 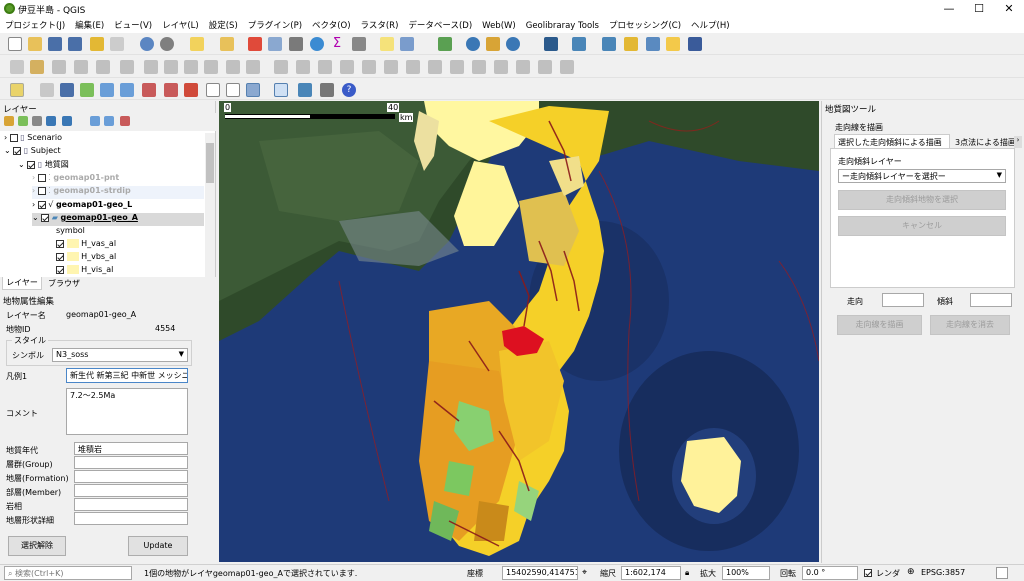 I want to click on wrench-icon, so click(x=327, y=90).